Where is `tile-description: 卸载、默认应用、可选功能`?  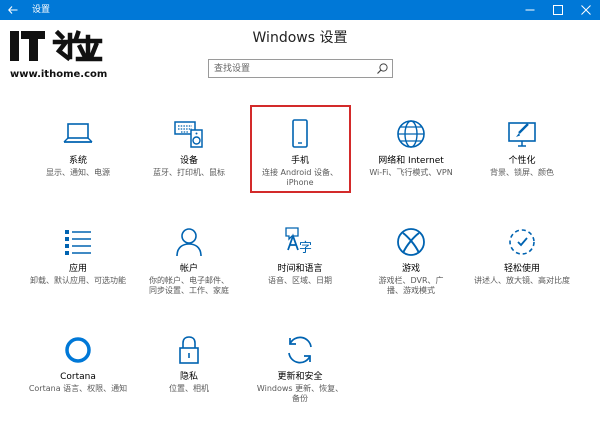 tile-description: 卸载、默认应用、可选功能 is located at coordinates (78, 280).